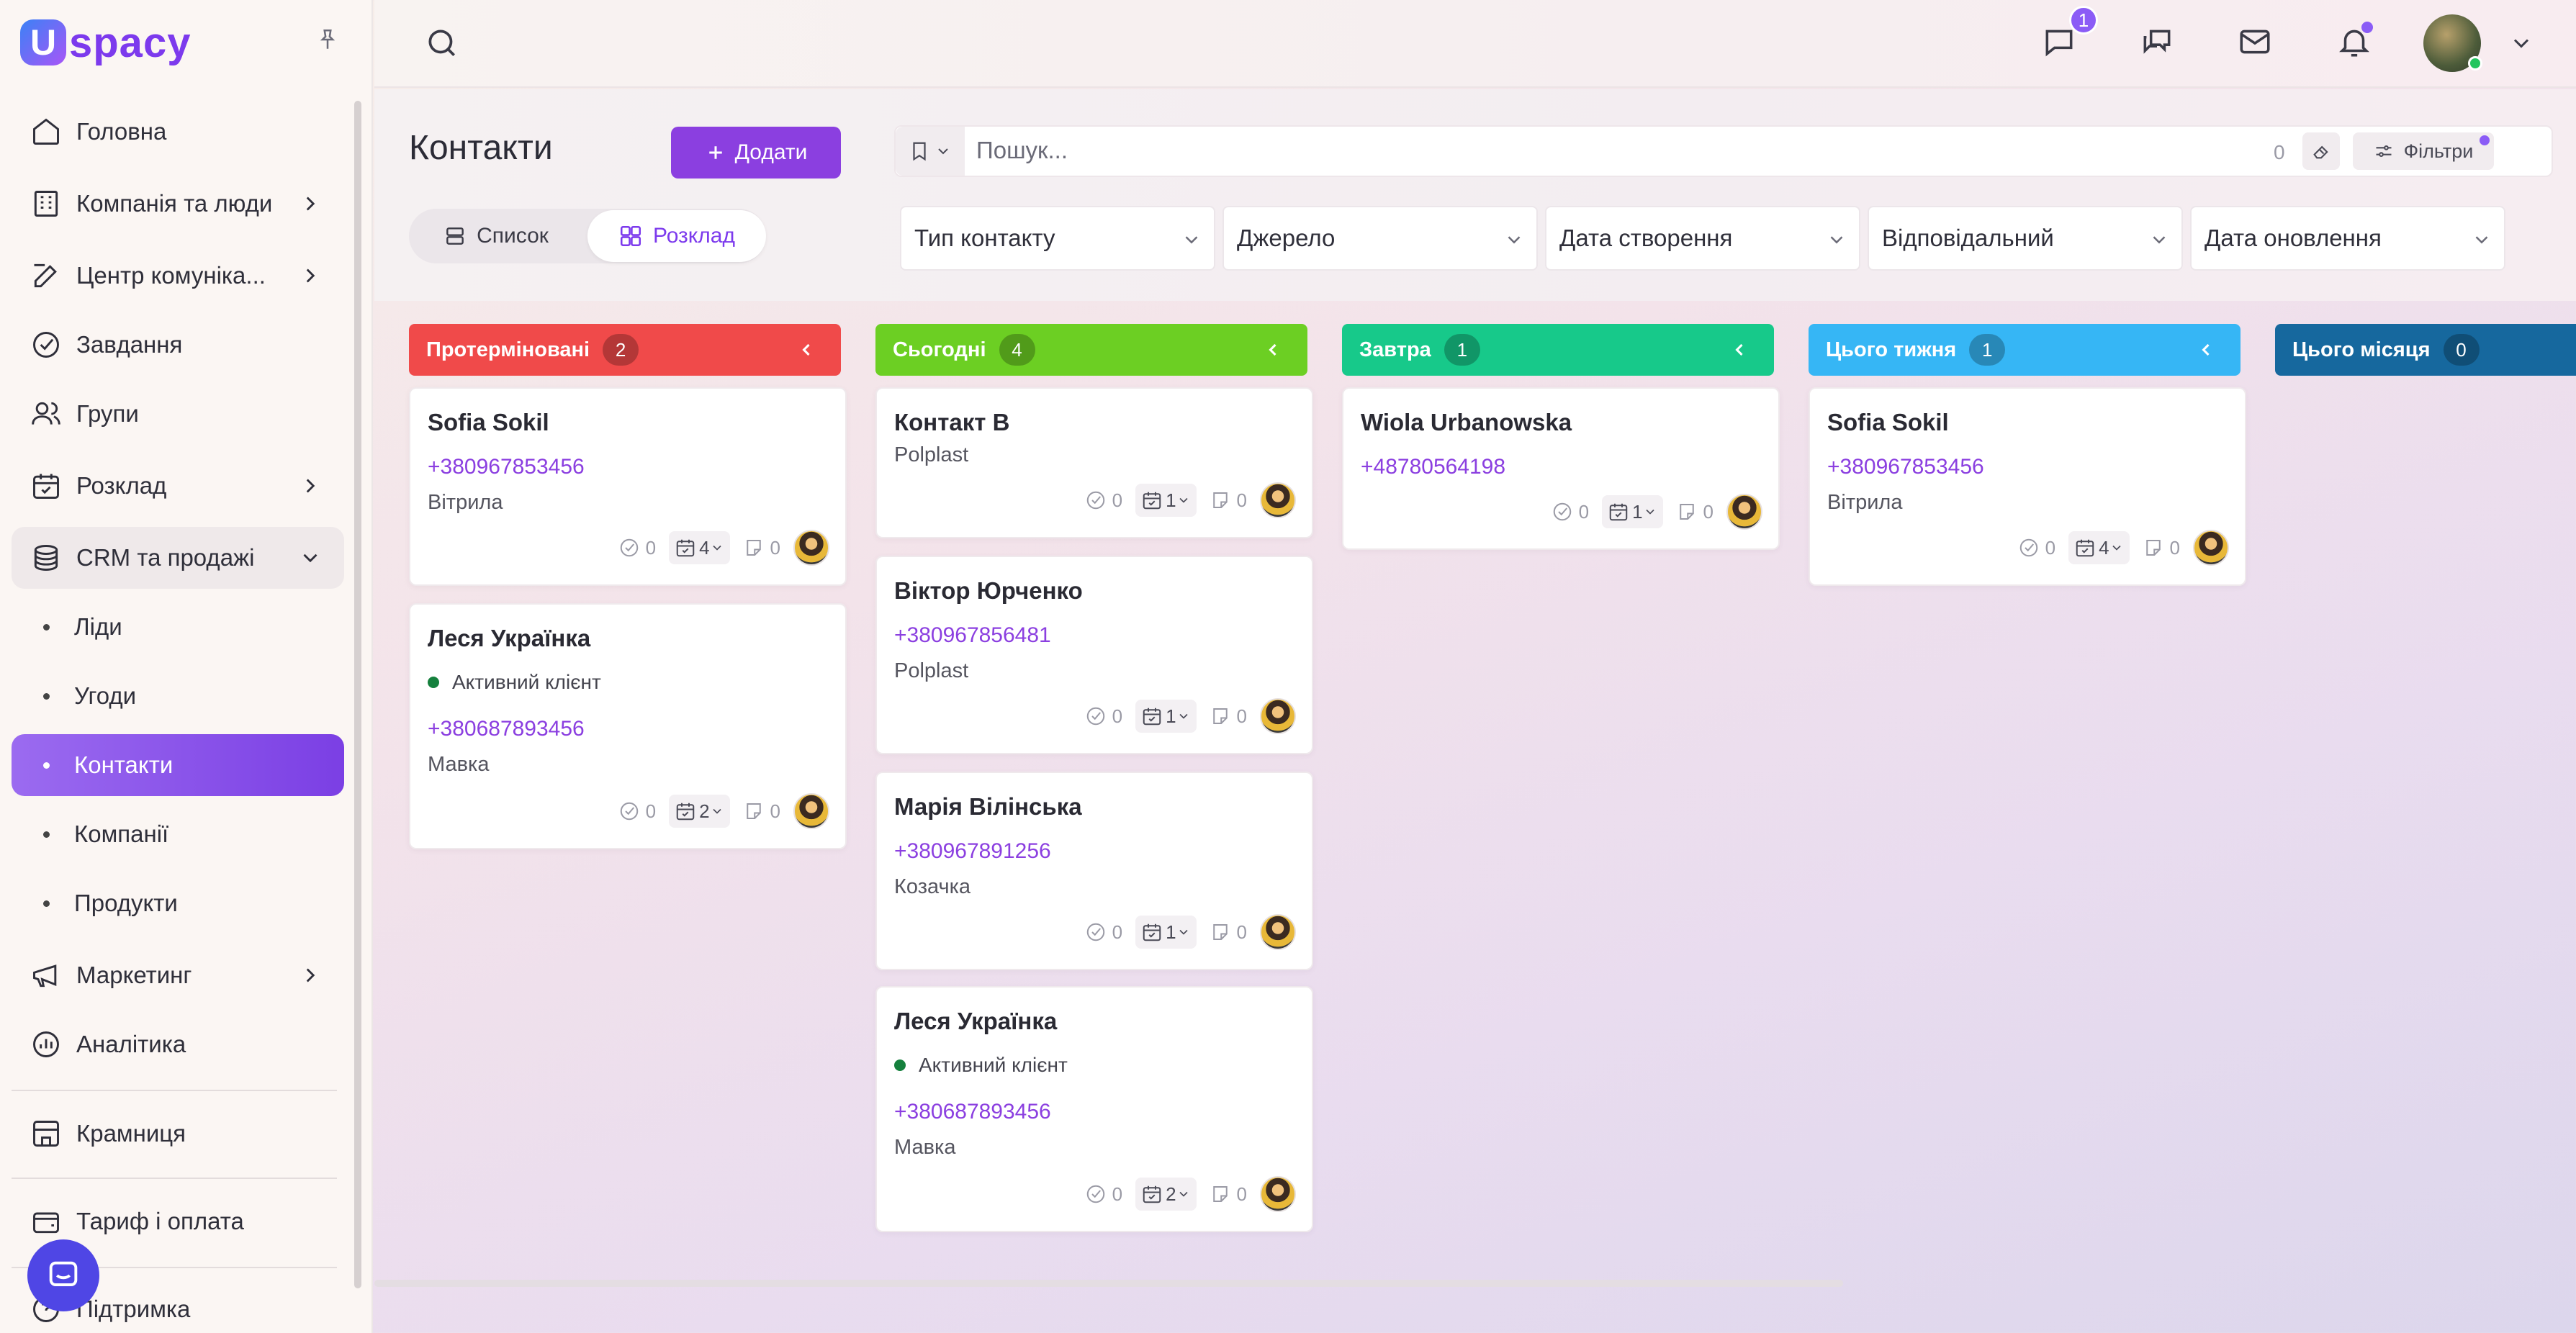 The height and width of the screenshot is (1333, 2576). What do you see at coordinates (1091, 350) in the screenshot?
I see `column-header-today: Сьогодні 4` at bounding box center [1091, 350].